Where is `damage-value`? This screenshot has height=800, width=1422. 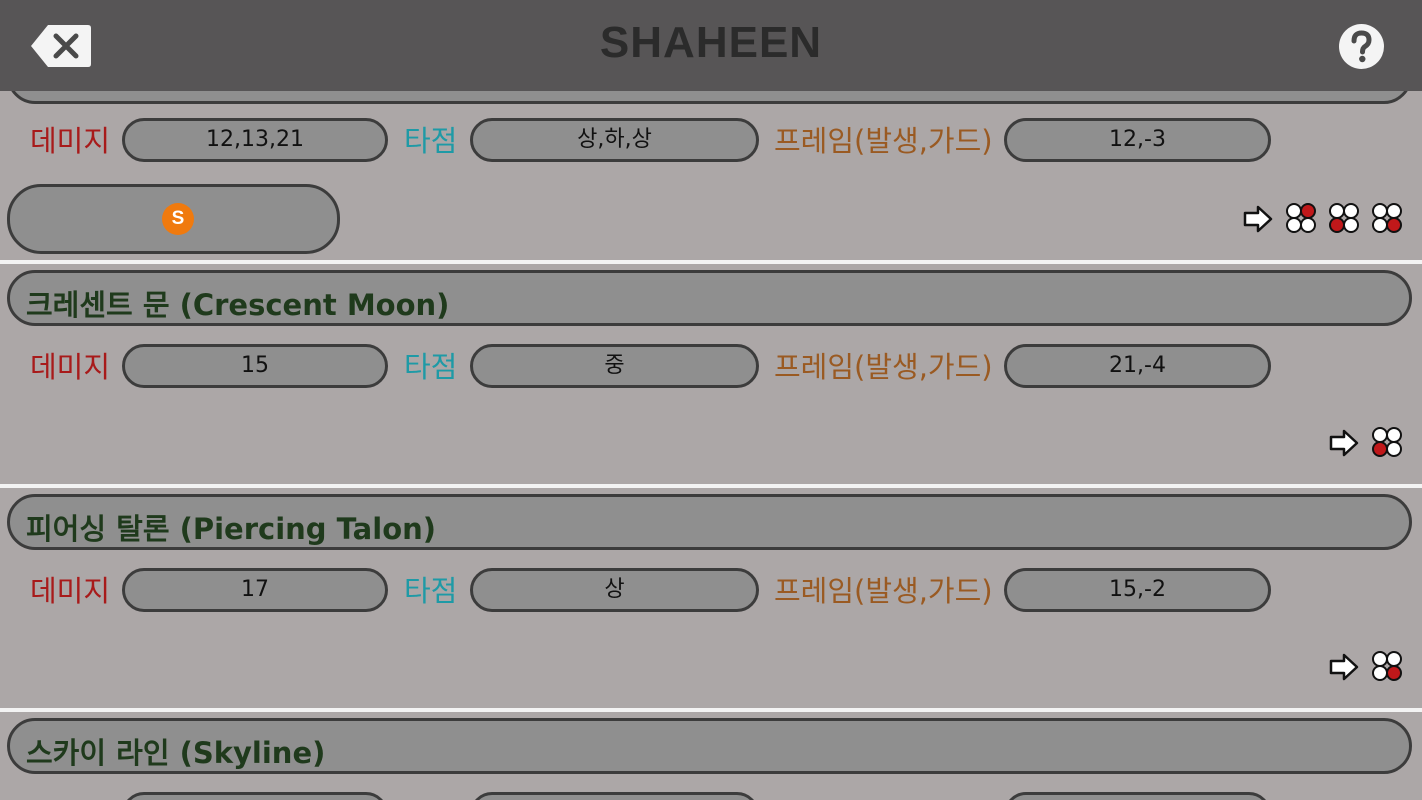
damage-value is located at coordinates (255, 796).